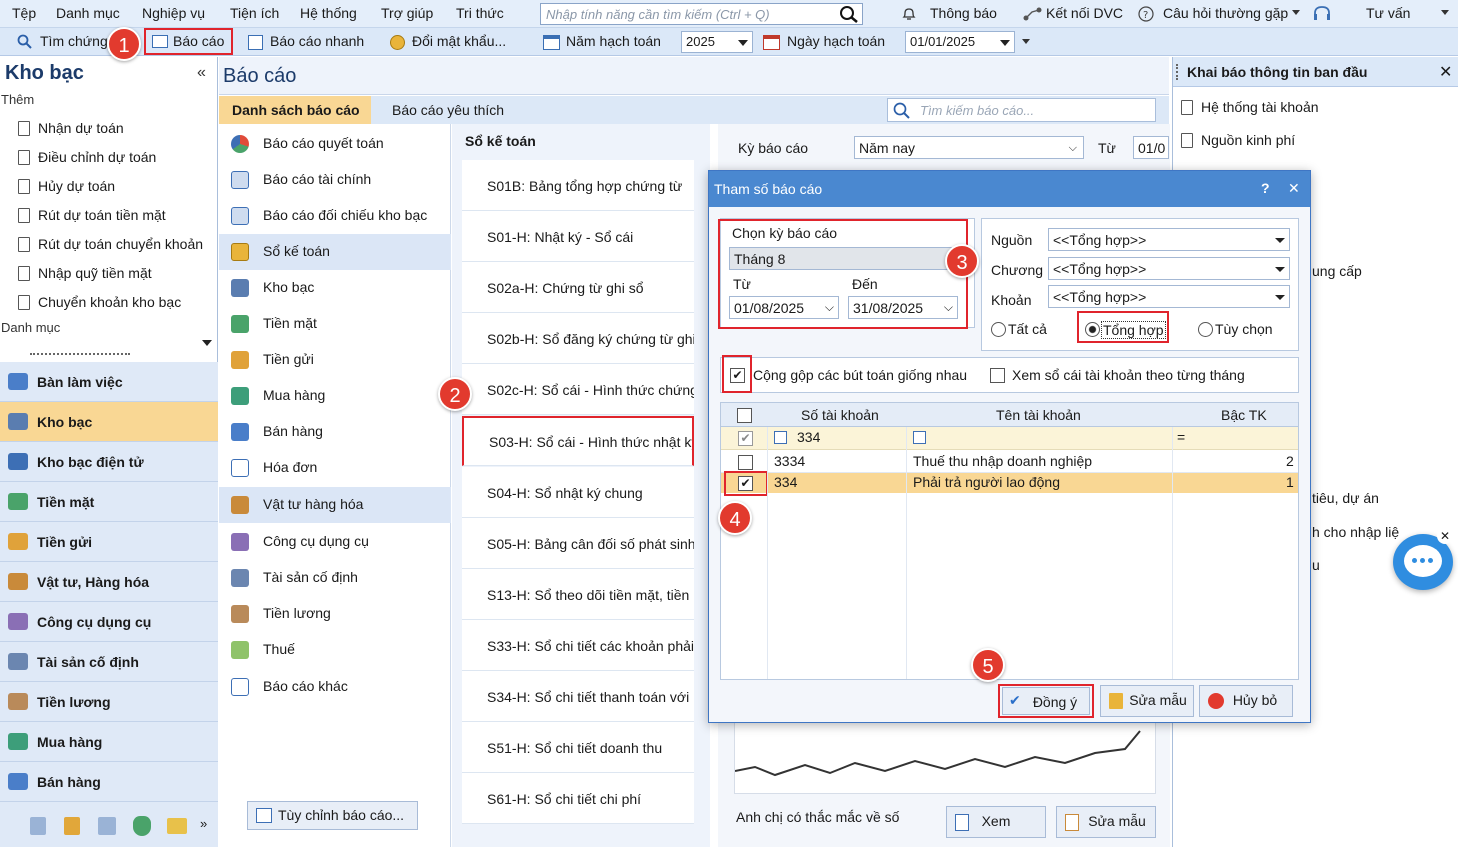  Describe the element at coordinates (177, 826) in the screenshot. I see `mail-icon` at that location.